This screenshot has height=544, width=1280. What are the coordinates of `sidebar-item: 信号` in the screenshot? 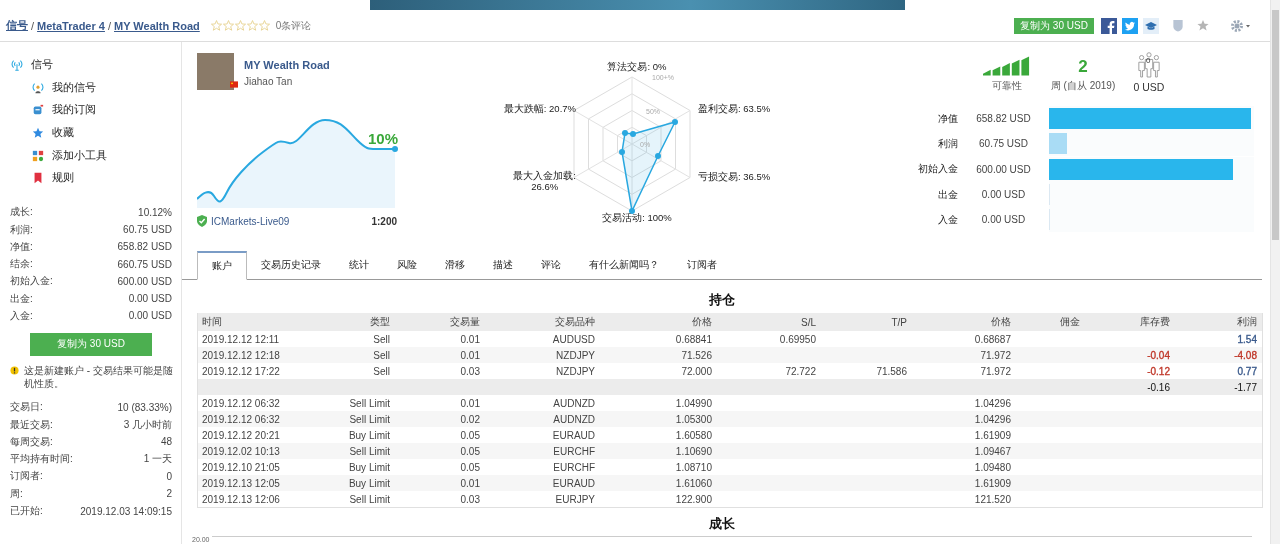 It's located at (91, 65).